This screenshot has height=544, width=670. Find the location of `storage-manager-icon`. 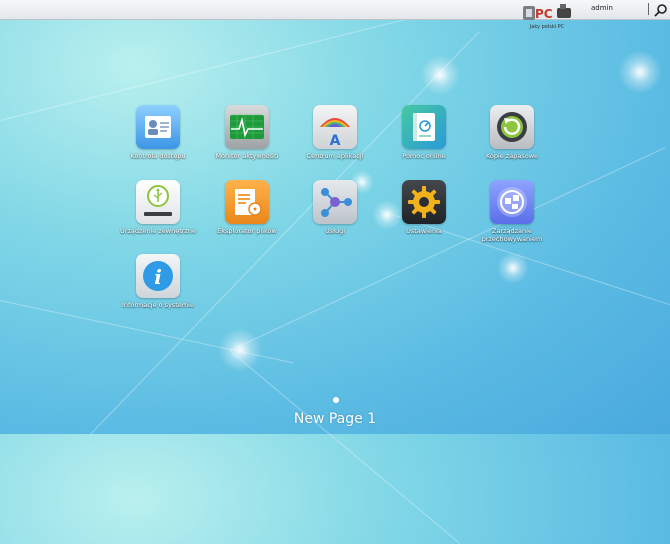

storage-manager-icon is located at coordinates (512, 202).